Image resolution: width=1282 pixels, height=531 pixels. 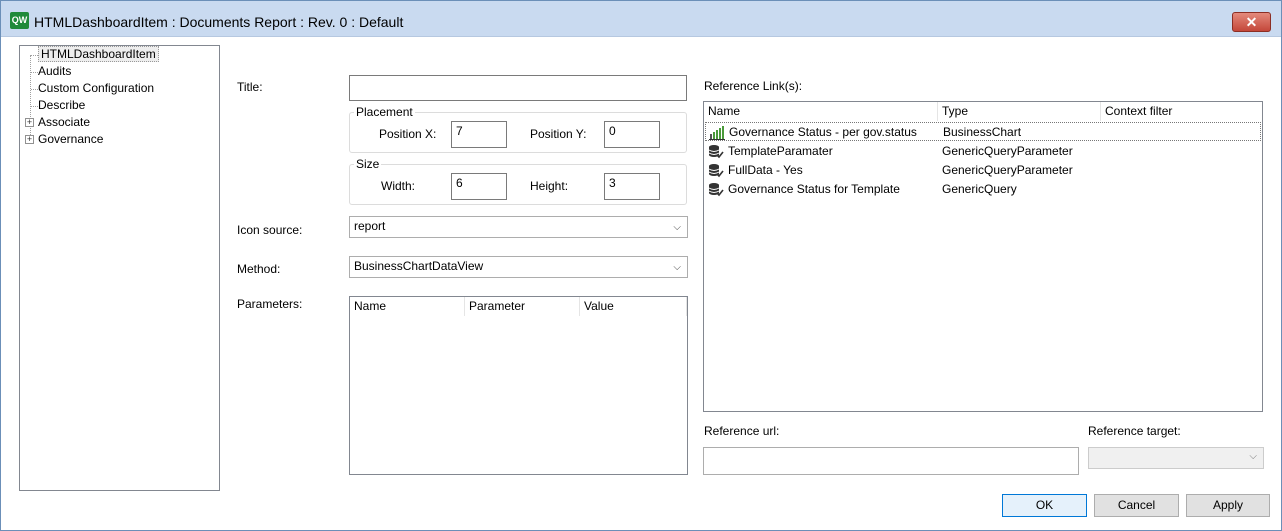 What do you see at coordinates (408, 134) in the screenshot?
I see `position-x-label: Position X:` at bounding box center [408, 134].